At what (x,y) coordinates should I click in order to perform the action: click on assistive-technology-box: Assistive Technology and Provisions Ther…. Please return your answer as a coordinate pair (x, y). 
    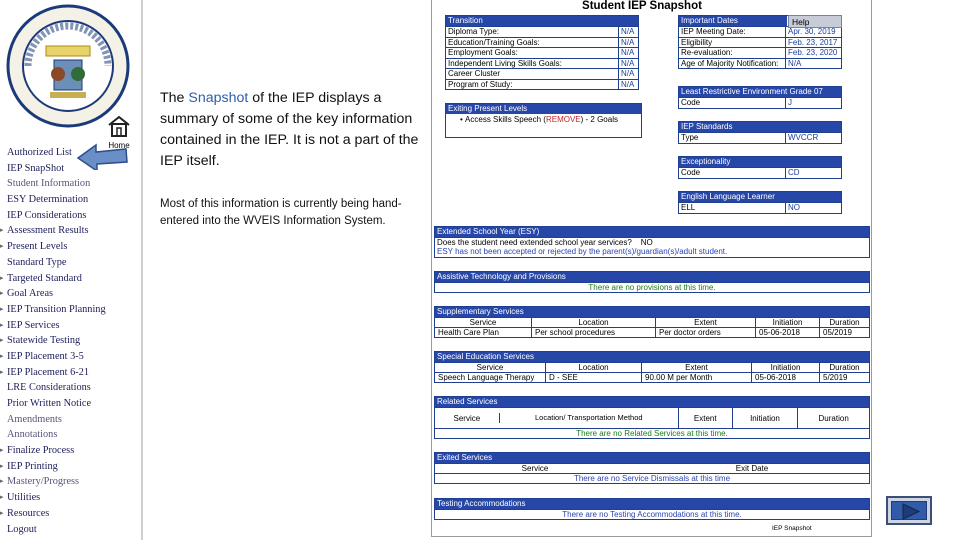
    Looking at the image, I should click on (652, 282).